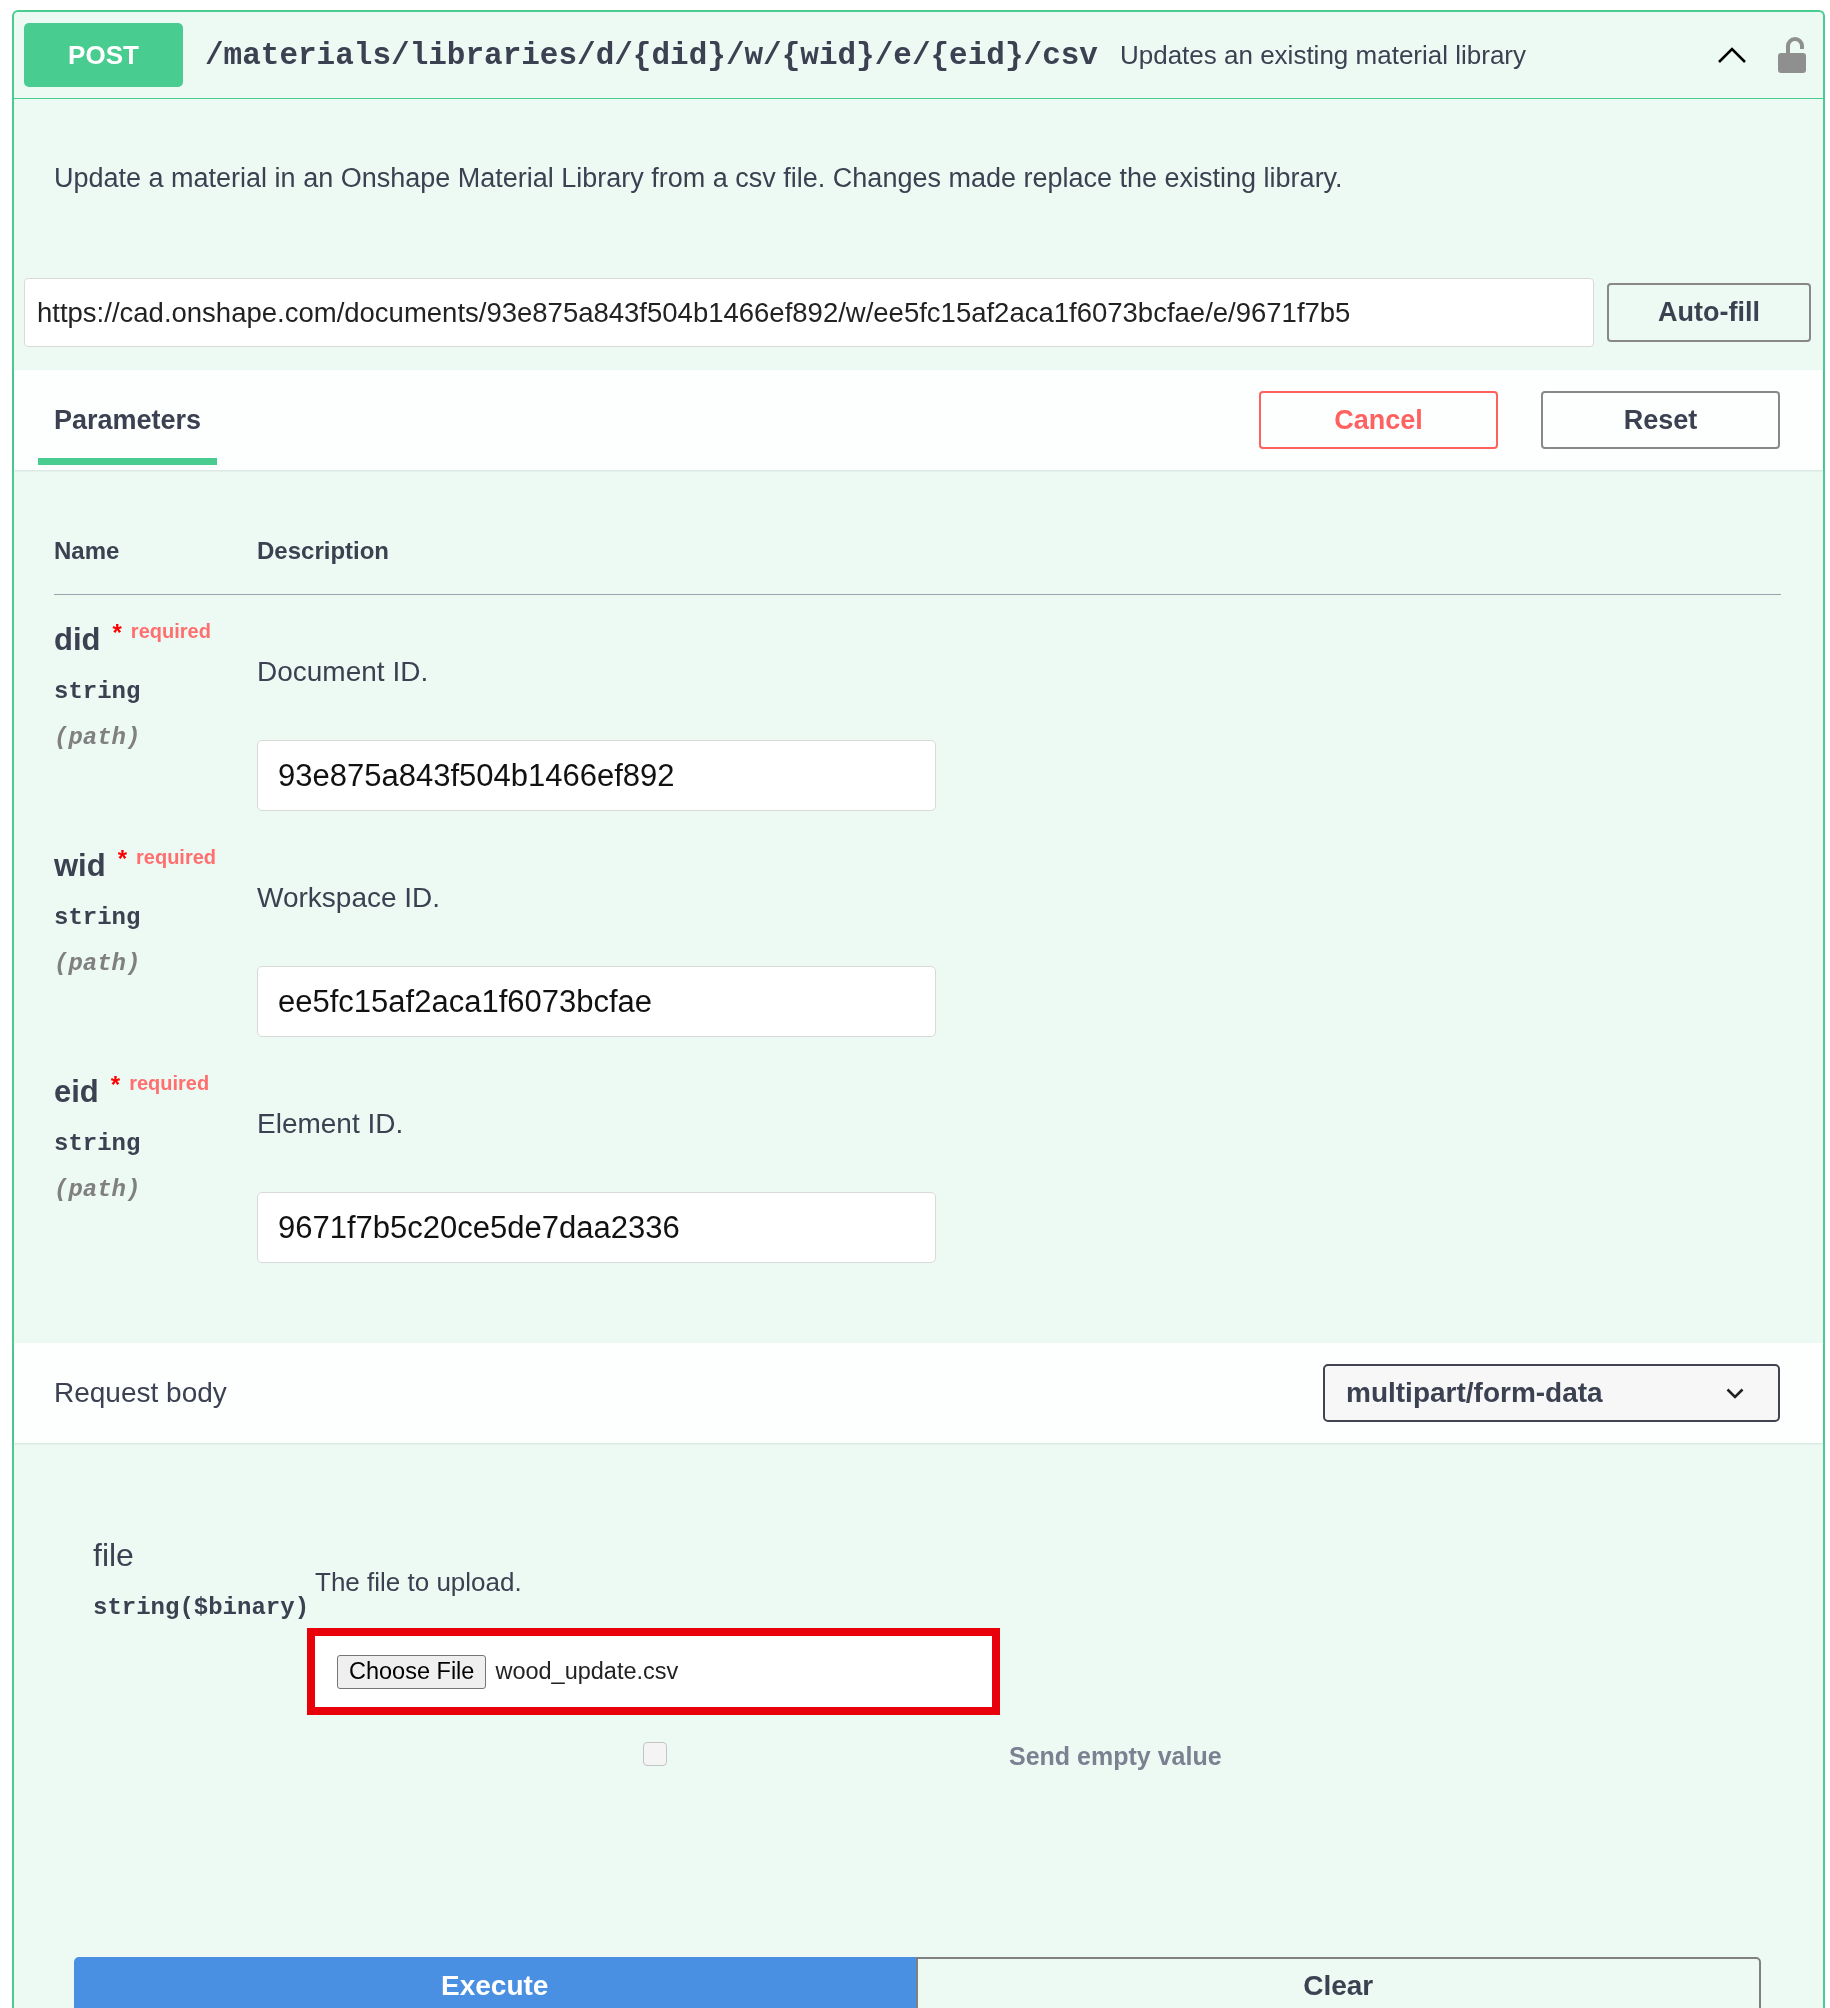 This screenshot has height=2008, width=1830. I want to click on send-empty-label: Send empty value, so click(1115, 1756).